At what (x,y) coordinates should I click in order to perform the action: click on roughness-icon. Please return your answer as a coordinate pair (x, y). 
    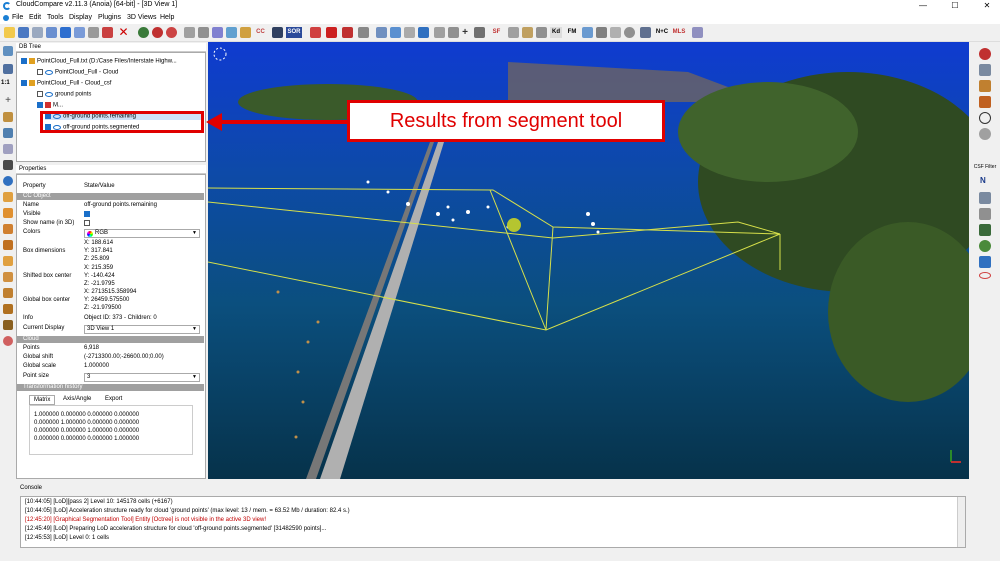
    Looking at the image, I should click on (541, 32).